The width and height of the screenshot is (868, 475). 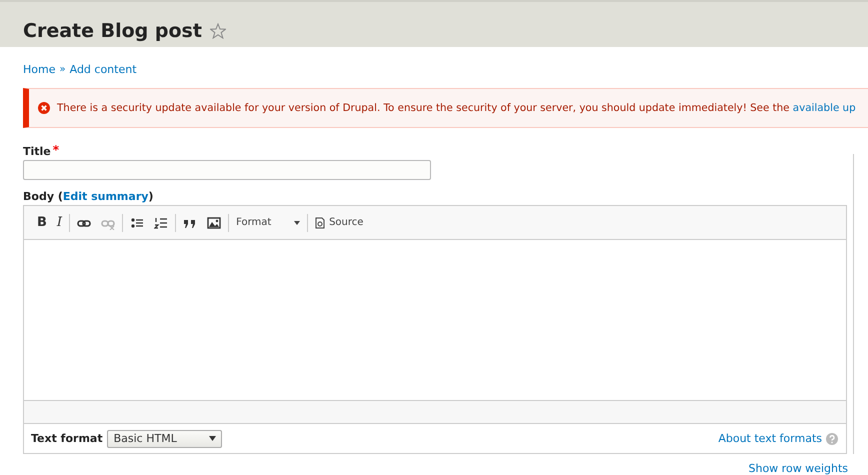 I want to click on bold-button: B, so click(x=42, y=222).